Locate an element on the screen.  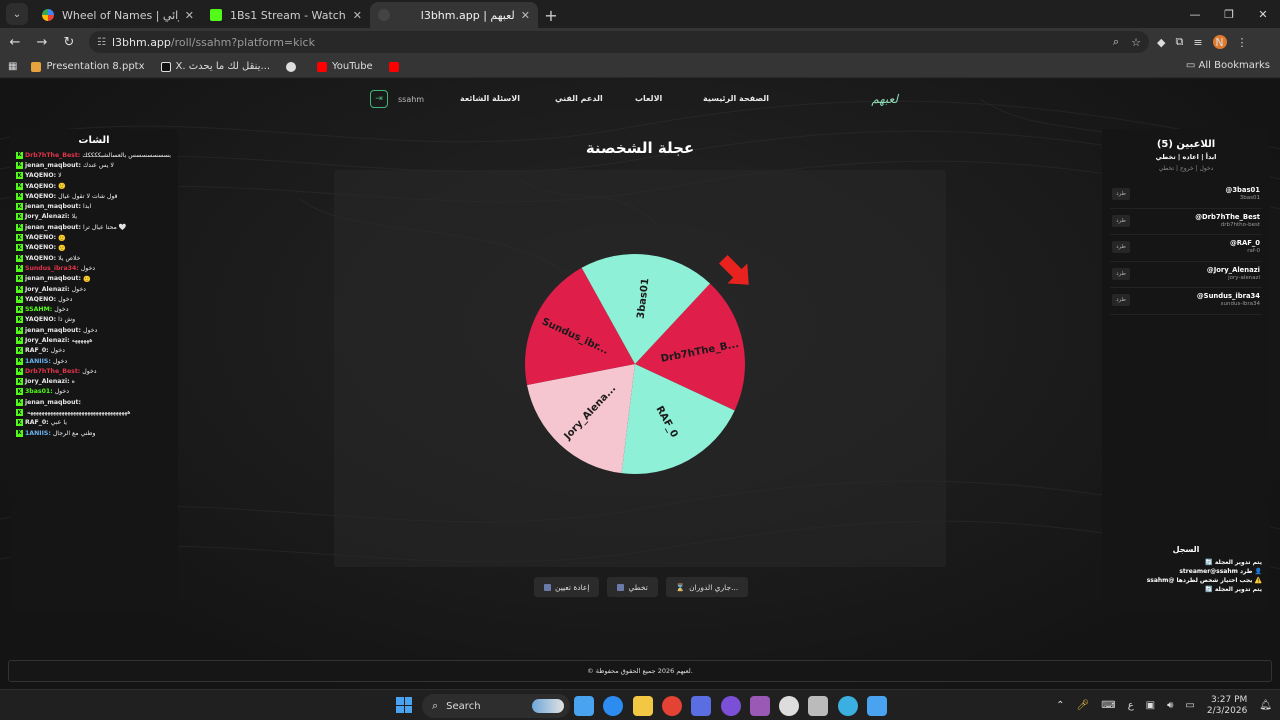
tab-search-button: ⌄ is located at coordinates (17, 14).